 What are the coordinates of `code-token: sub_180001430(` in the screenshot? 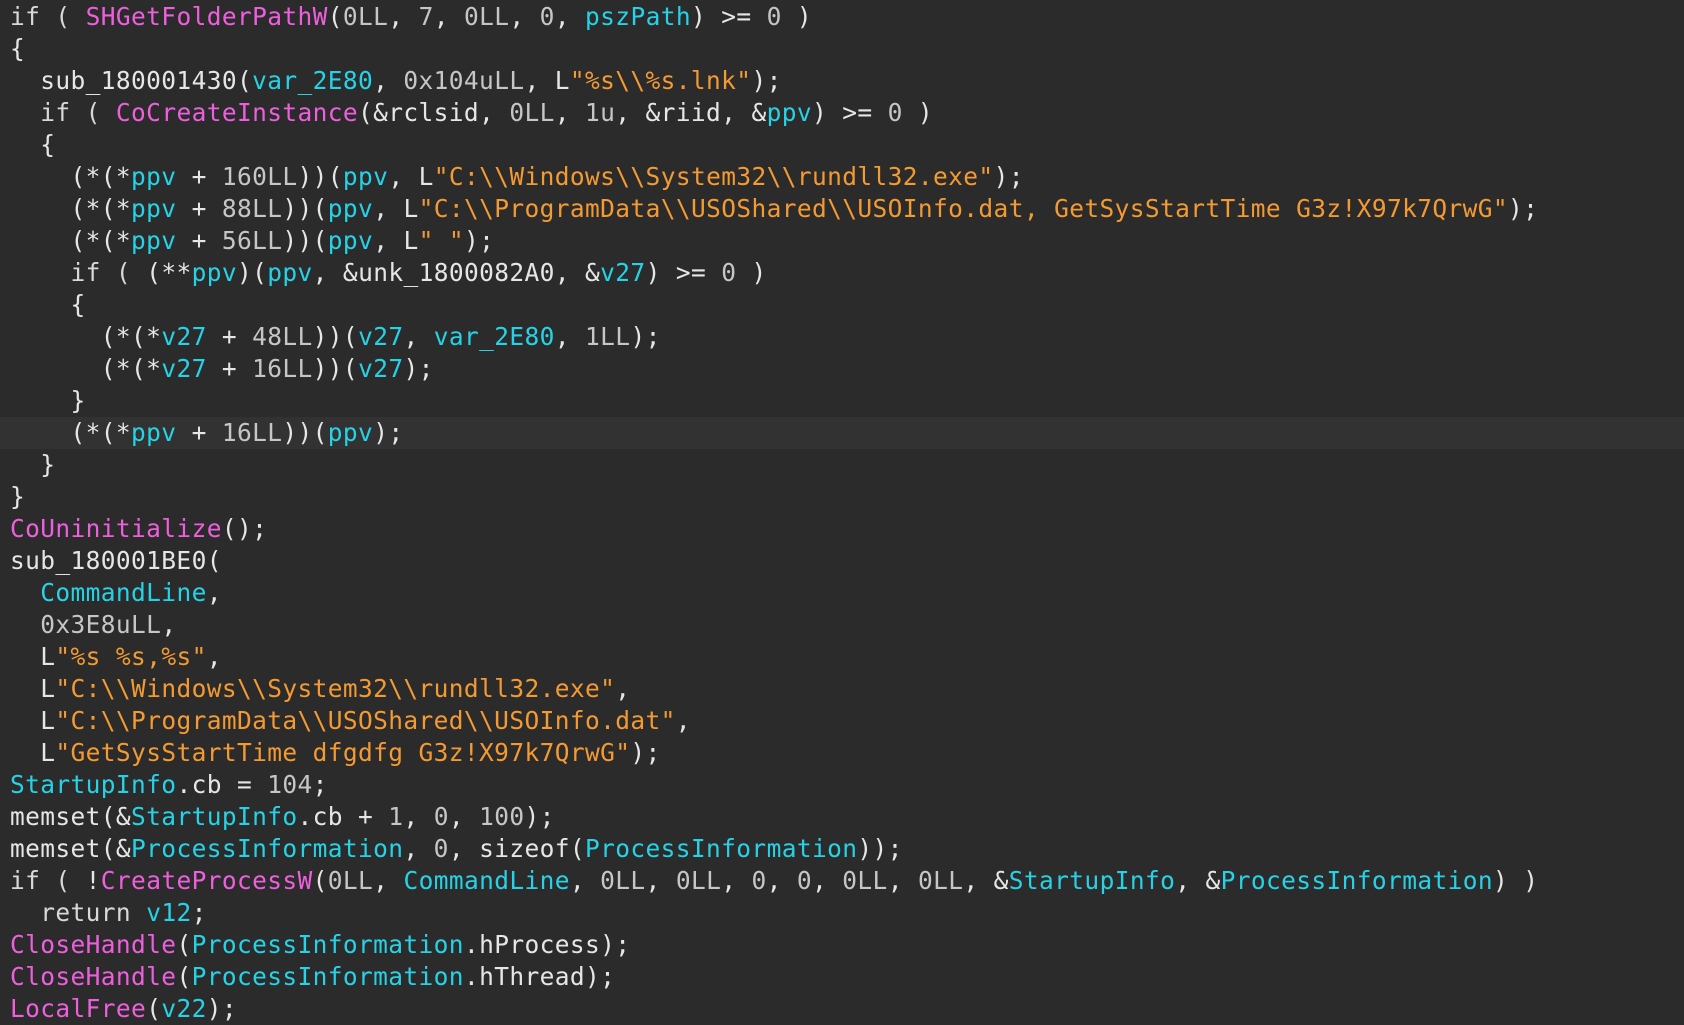 It's located at (131, 80).